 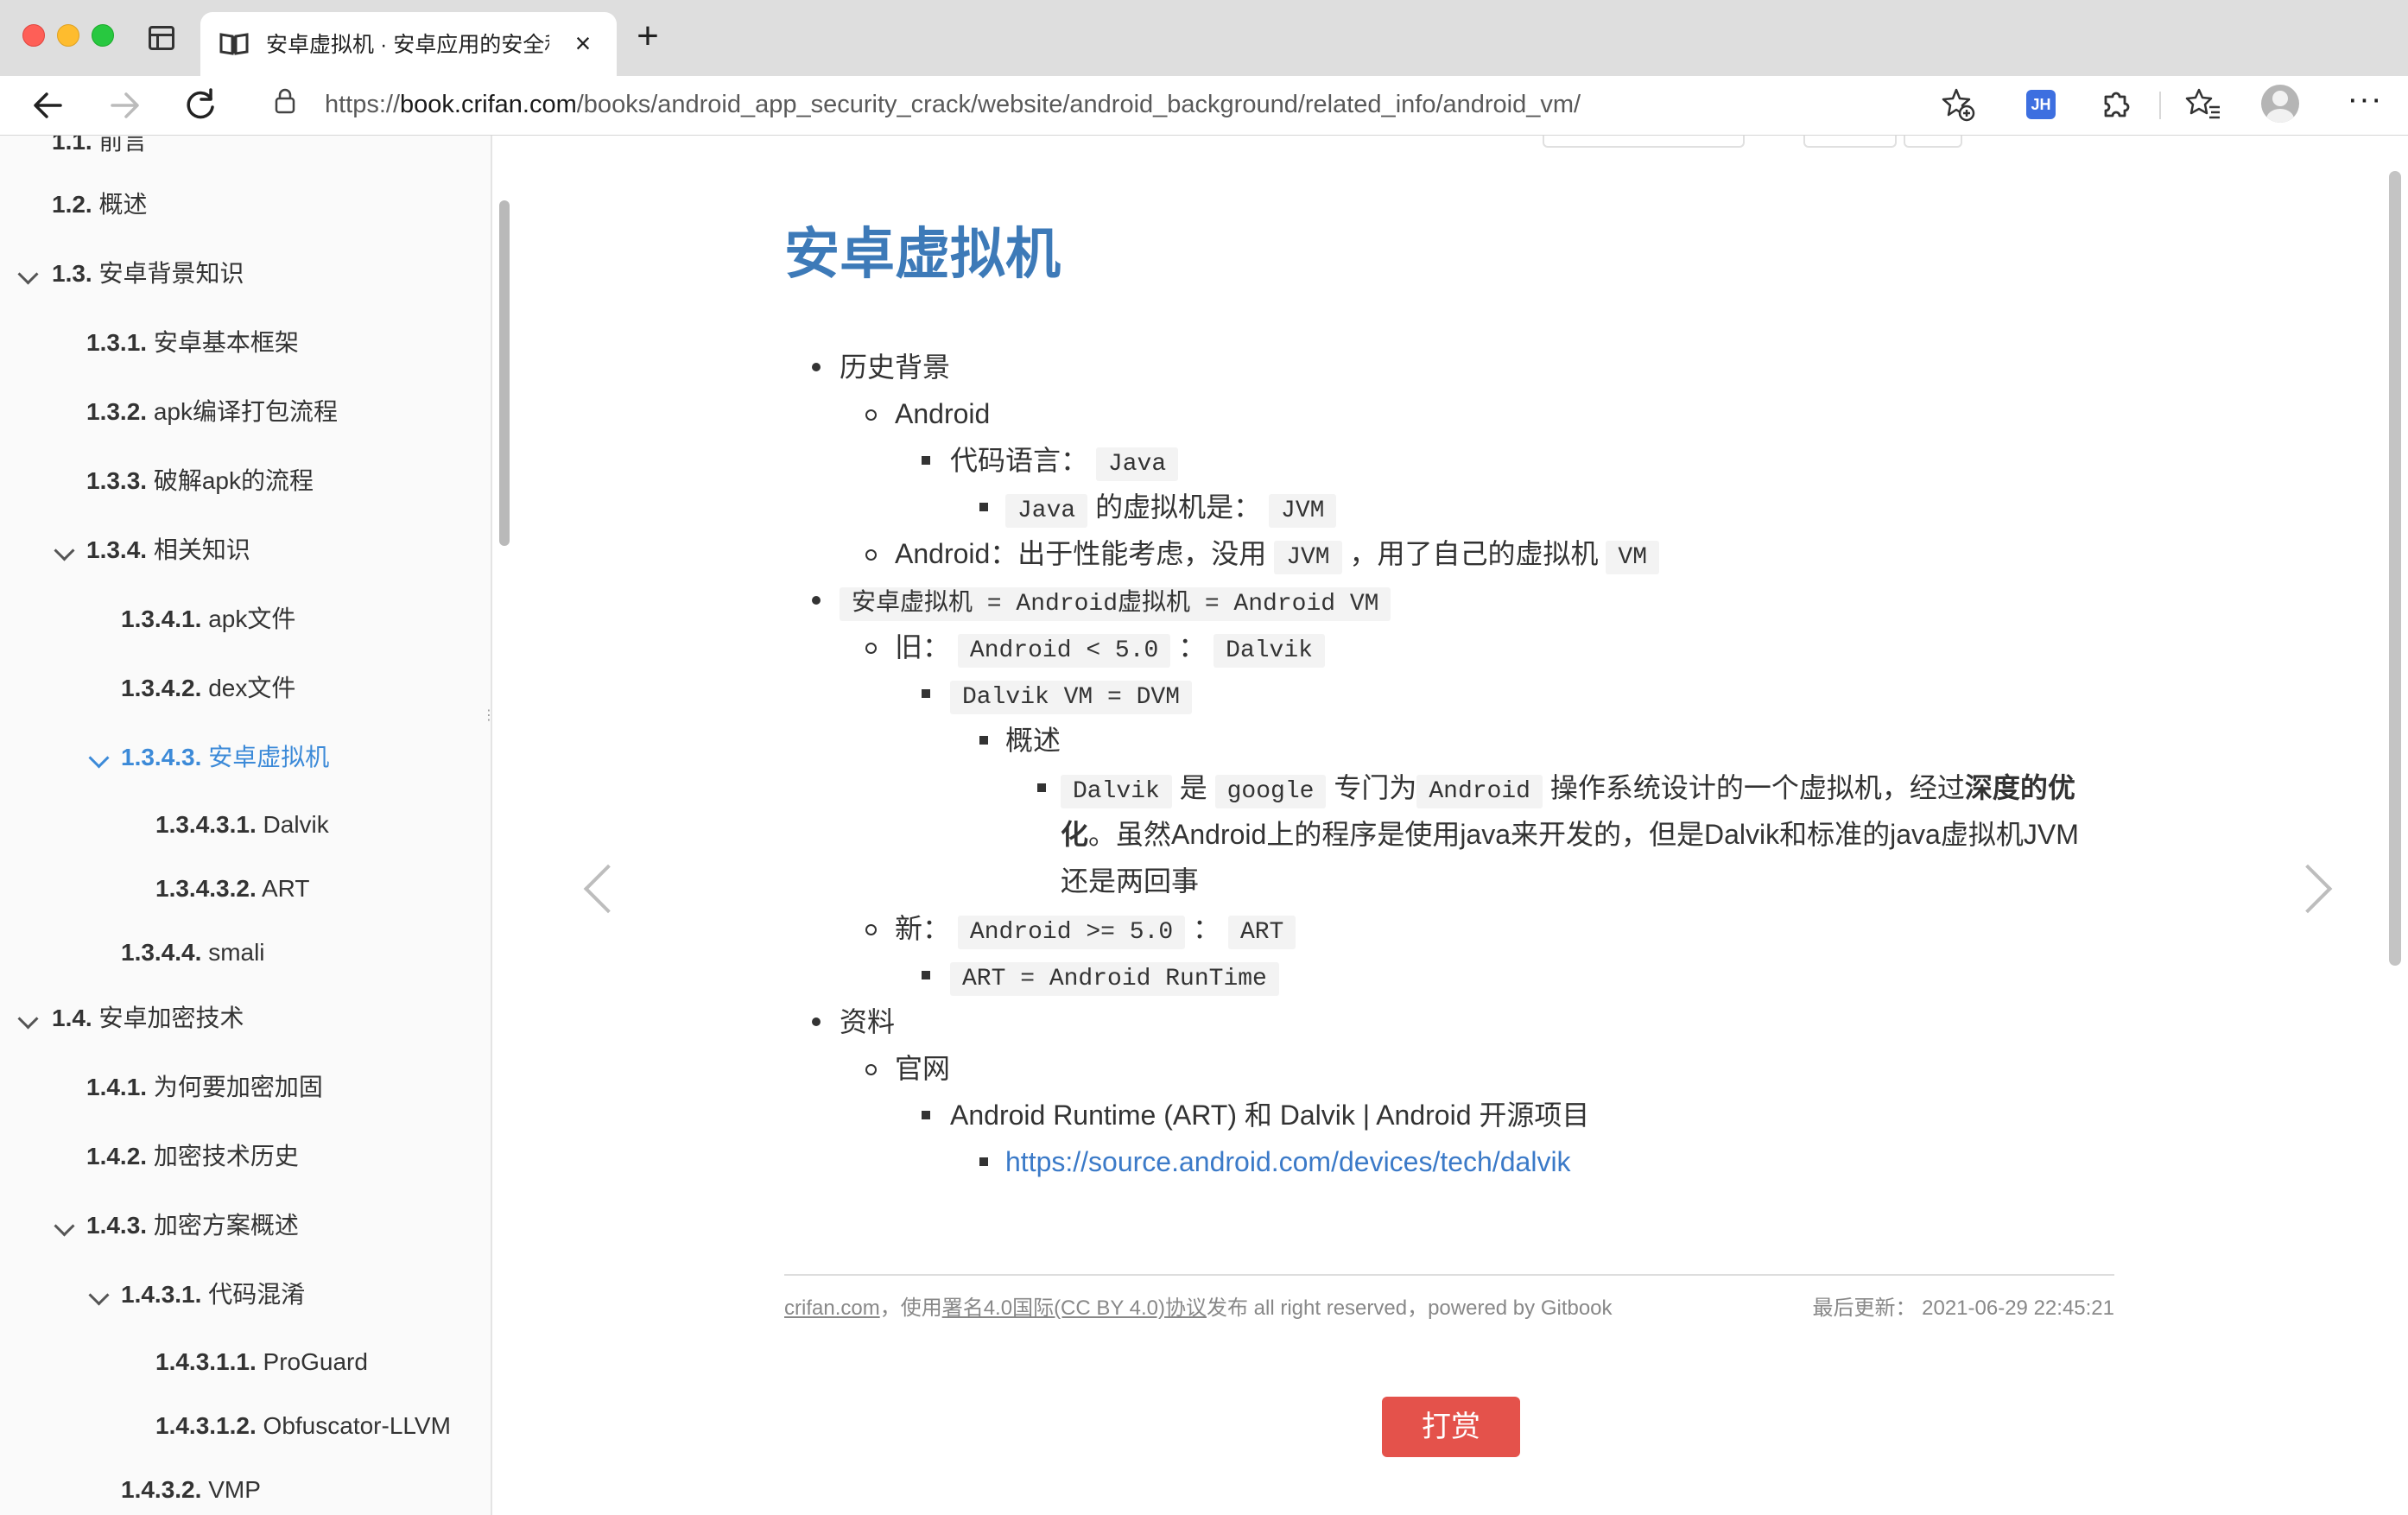 What do you see at coordinates (261, 1362) in the screenshot?
I see `toc-item: 1.4.3.1.1. ProGuard` at bounding box center [261, 1362].